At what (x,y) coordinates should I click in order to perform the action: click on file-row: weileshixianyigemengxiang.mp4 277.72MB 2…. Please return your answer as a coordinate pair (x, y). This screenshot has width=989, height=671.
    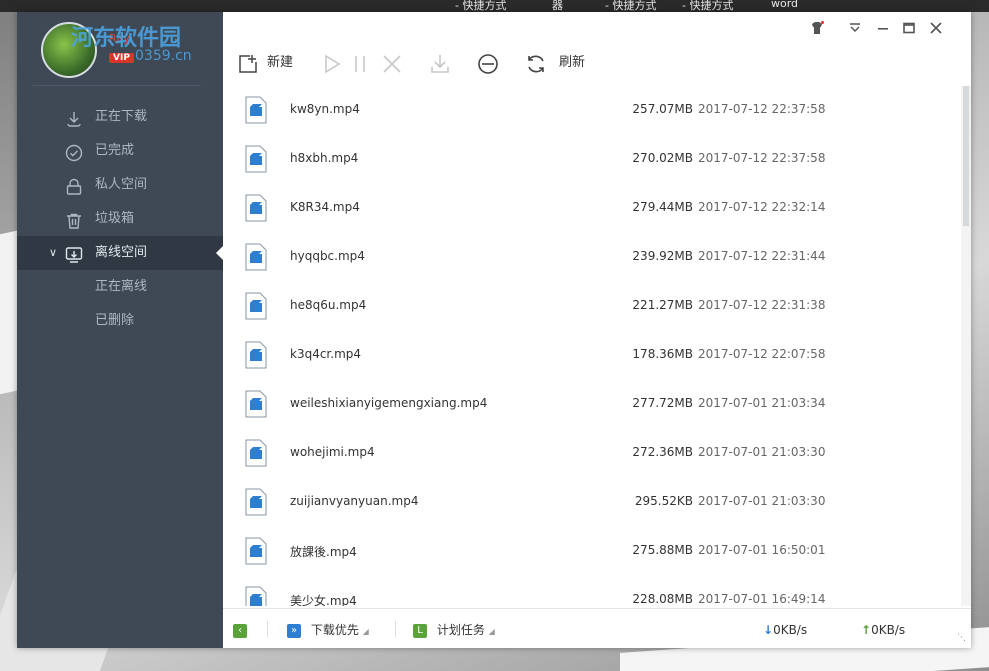
    Looking at the image, I should click on (592, 404).